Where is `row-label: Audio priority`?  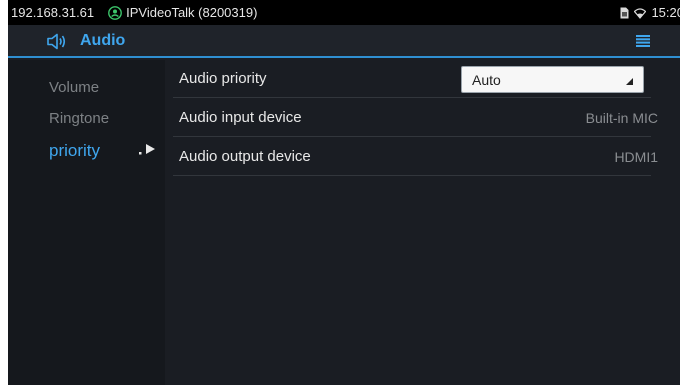
row-label: Audio priority is located at coordinates (223, 78).